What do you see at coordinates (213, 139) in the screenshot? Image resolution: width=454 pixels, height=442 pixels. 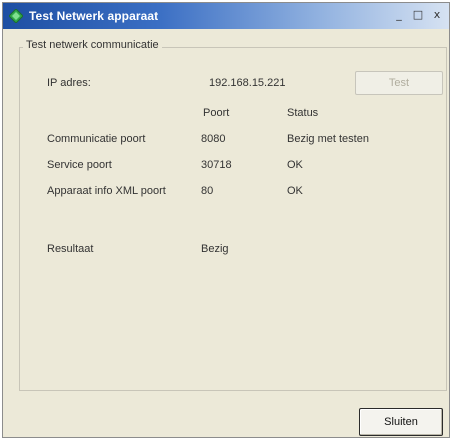 I see `communication-port-value: 8080` at bounding box center [213, 139].